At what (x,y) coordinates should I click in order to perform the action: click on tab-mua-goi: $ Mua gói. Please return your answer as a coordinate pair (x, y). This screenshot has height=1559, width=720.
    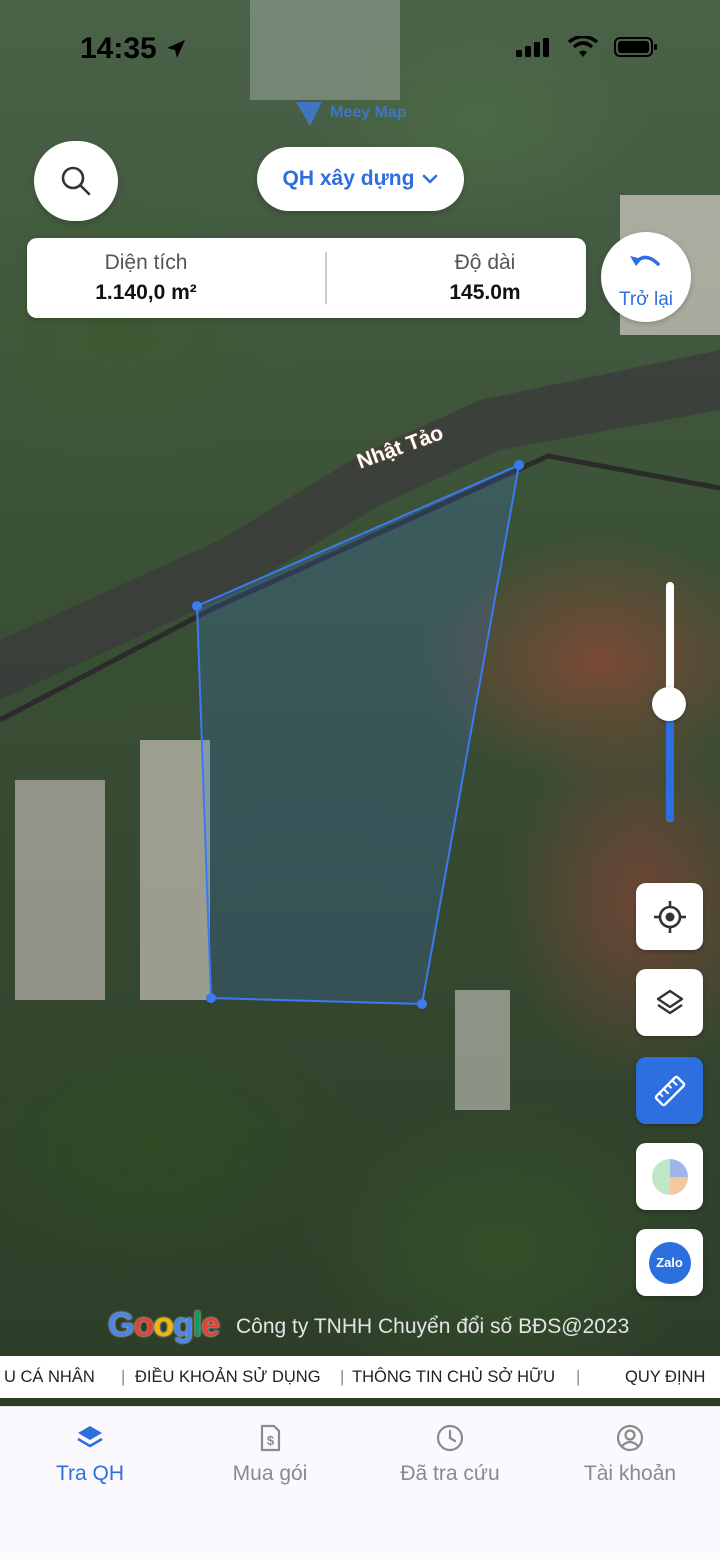
    Looking at the image, I should click on (270, 1454).